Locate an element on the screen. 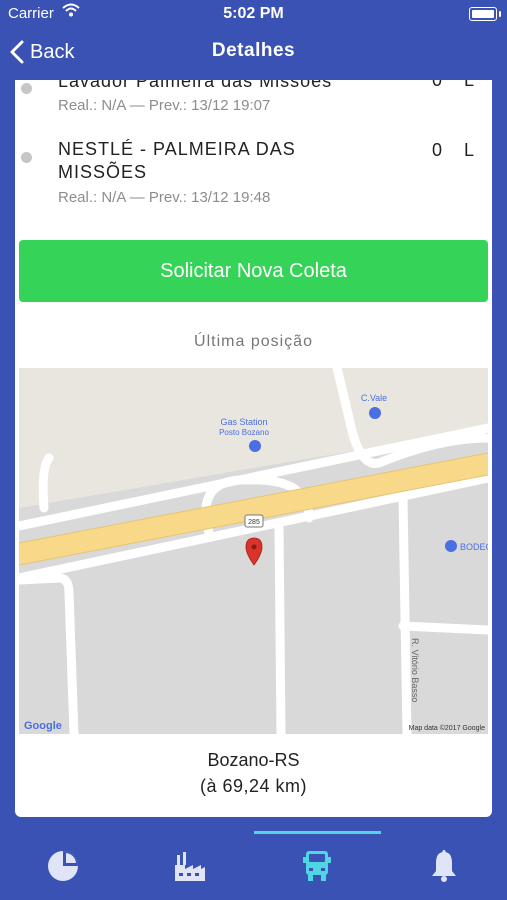  last-position-label: Última posição is located at coordinates (253, 341).